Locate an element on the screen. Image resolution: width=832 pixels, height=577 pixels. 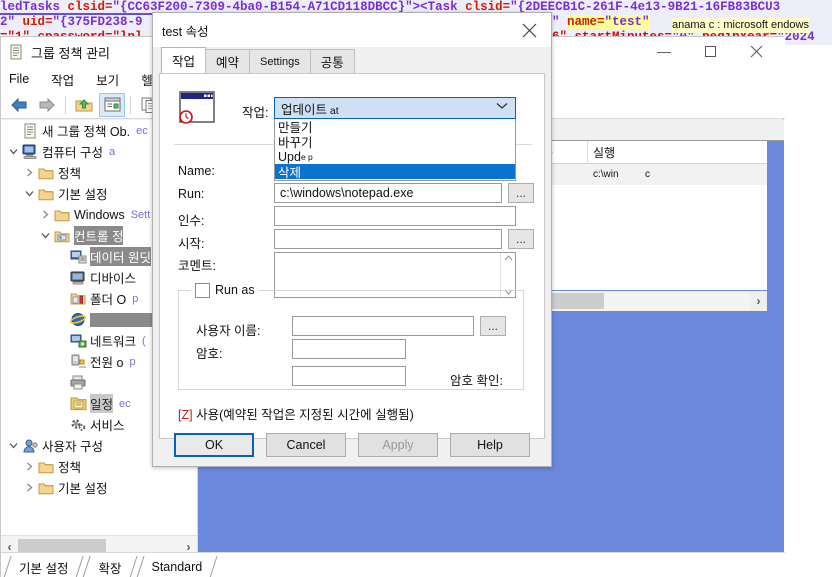
code-token: clsid= is located at coordinates (90, 7).